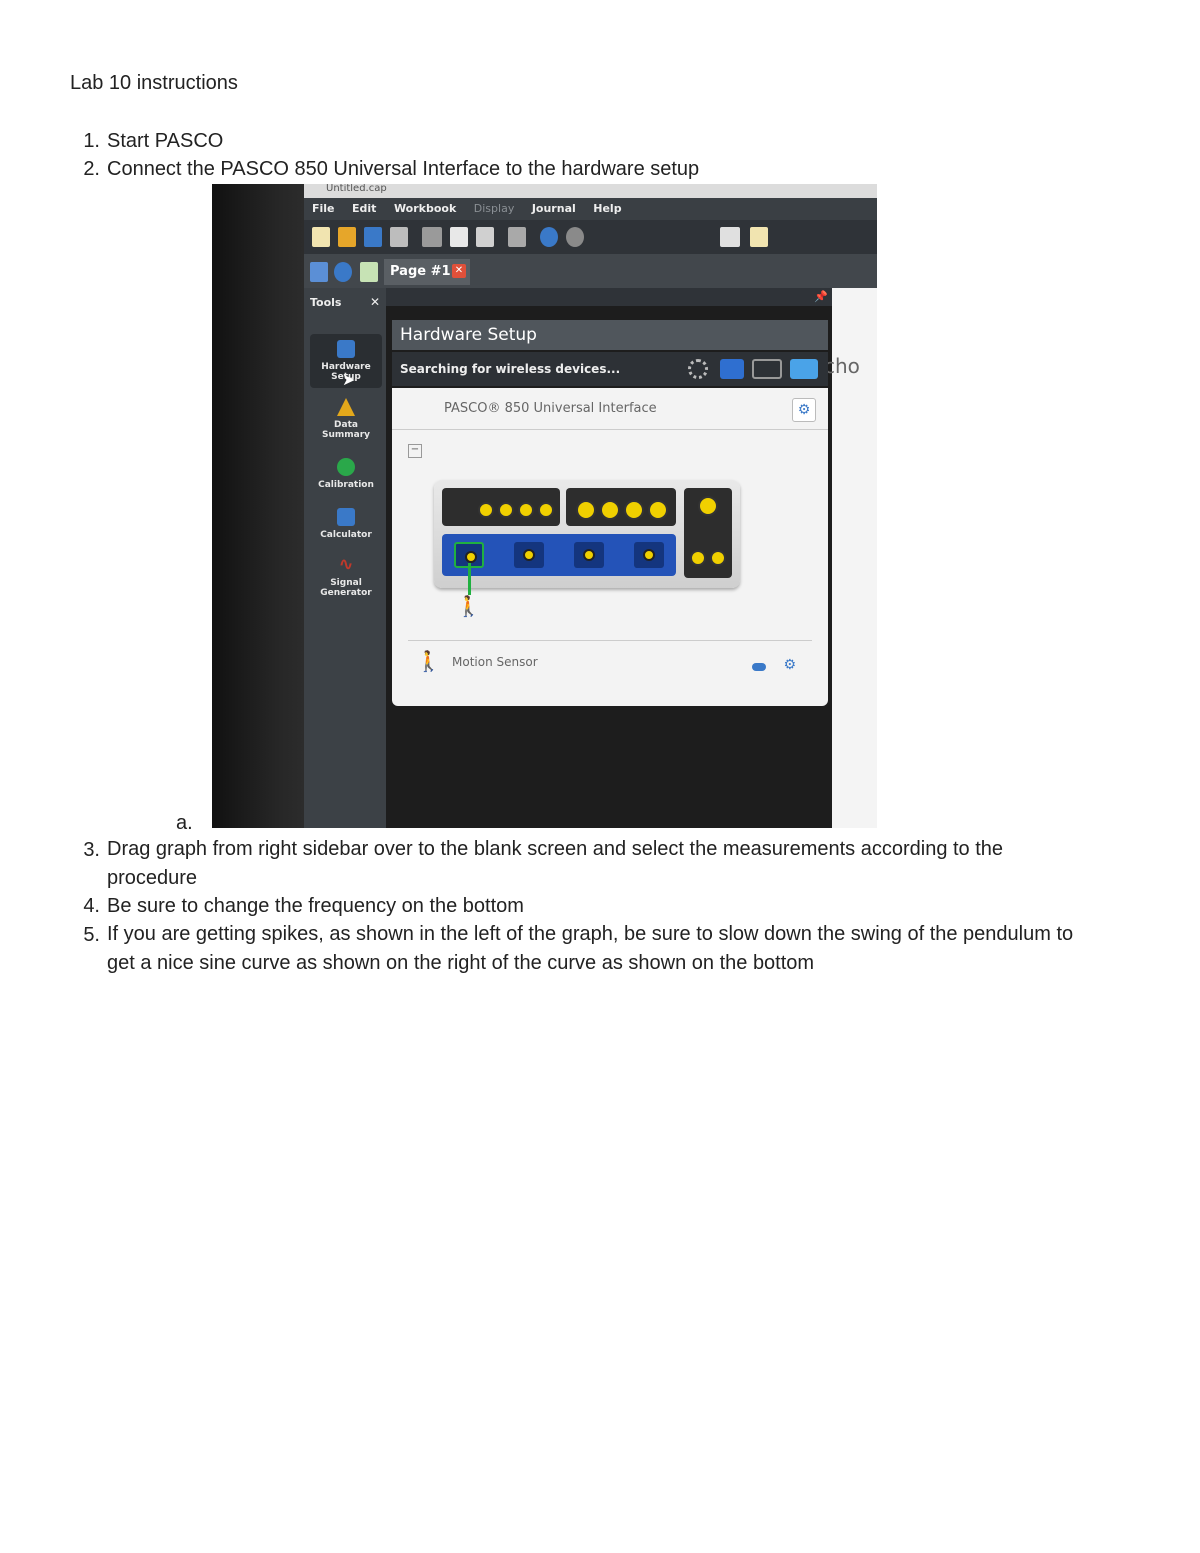 This screenshot has width=1200, height=1553. Describe the element at coordinates (610, 335) in the screenshot. I see `hardware-setup-title: Hardware Setup` at that location.